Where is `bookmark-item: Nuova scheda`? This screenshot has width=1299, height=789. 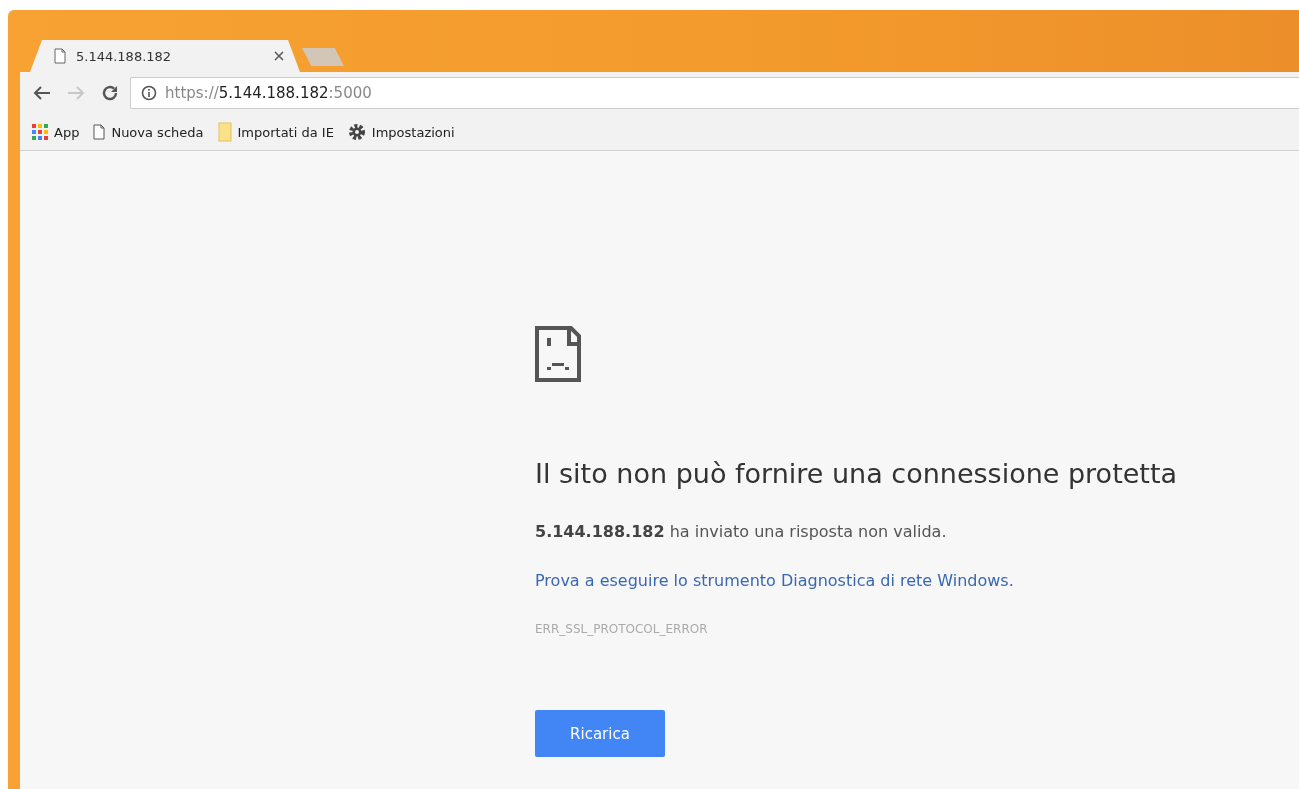 bookmark-item: Nuova scheda is located at coordinates (148, 132).